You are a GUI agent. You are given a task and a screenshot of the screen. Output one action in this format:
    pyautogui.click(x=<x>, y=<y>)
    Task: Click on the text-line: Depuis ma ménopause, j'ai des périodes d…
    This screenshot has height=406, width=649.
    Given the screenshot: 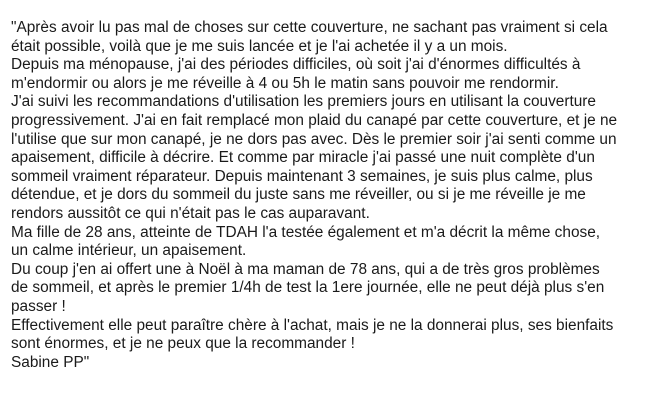 What is the action you would take?
    pyautogui.click(x=296, y=65)
    